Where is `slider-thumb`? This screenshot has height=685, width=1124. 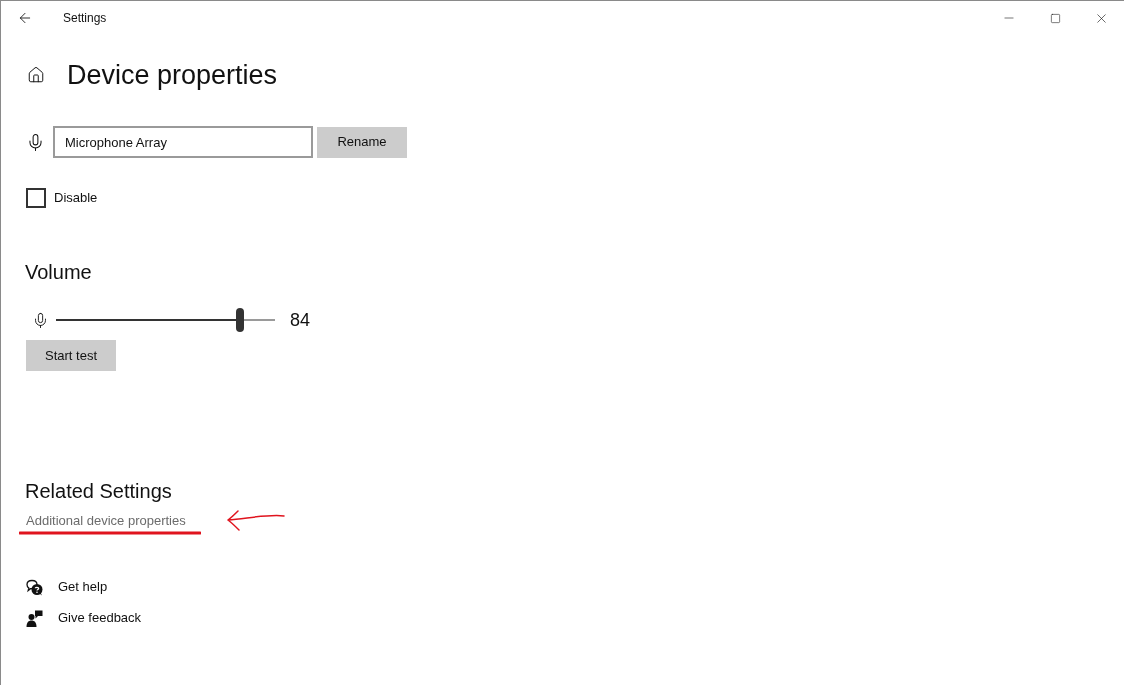
slider-thumb is located at coordinates (239, 320).